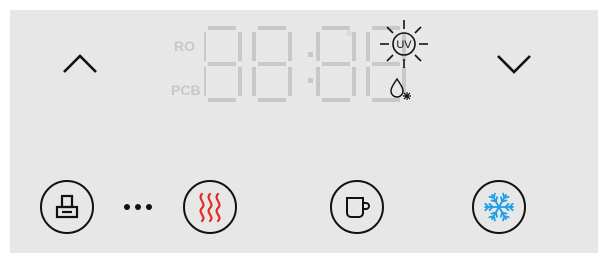 This screenshot has width=607, height=260. I want to click on pcb-label: PCB, so click(186, 90).